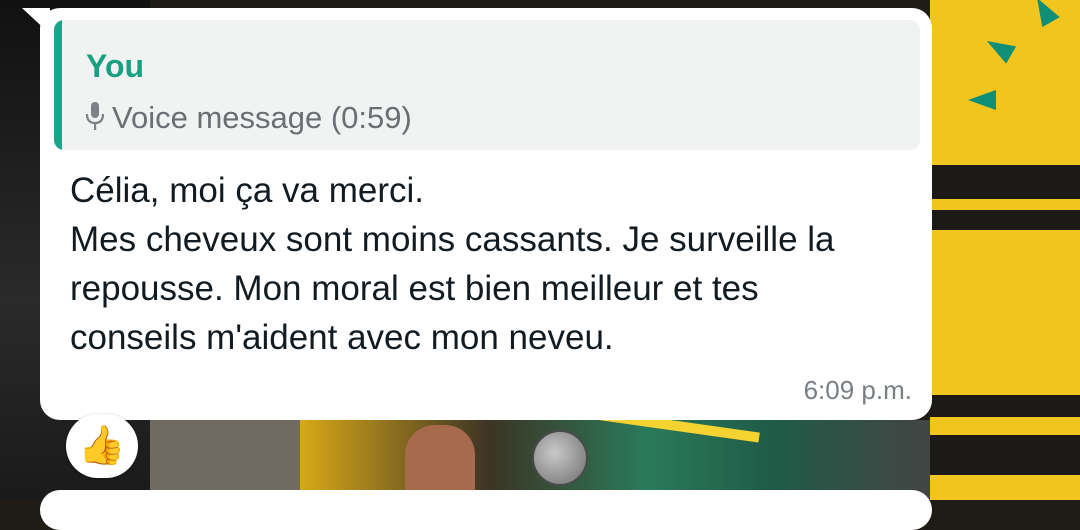 The width and height of the screenshot is (1080, 530). I want to click on wallpaper-ground, so click(230, 460).